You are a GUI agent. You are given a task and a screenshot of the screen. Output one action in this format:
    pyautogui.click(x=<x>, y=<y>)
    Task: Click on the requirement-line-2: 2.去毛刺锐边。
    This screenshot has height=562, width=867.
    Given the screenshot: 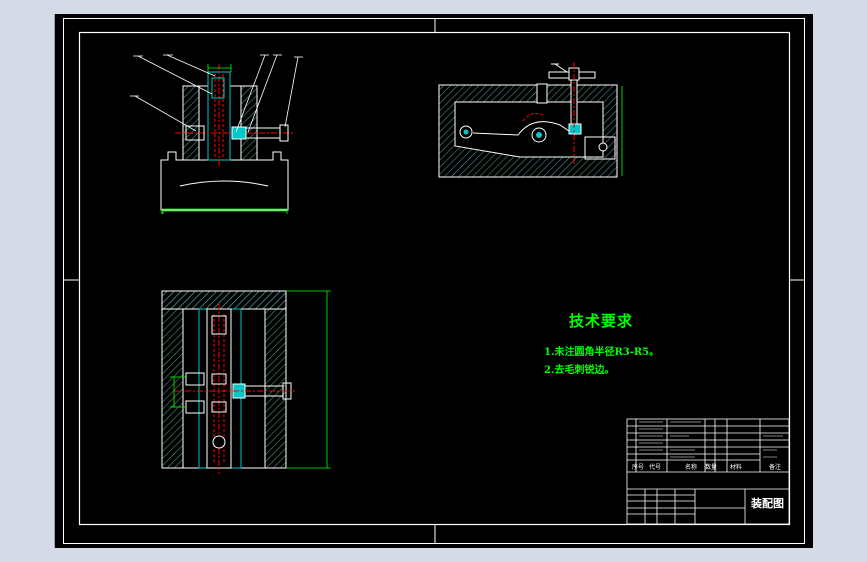 What is the action you would take?
    pyautogui.click(x=579, y=370)
    